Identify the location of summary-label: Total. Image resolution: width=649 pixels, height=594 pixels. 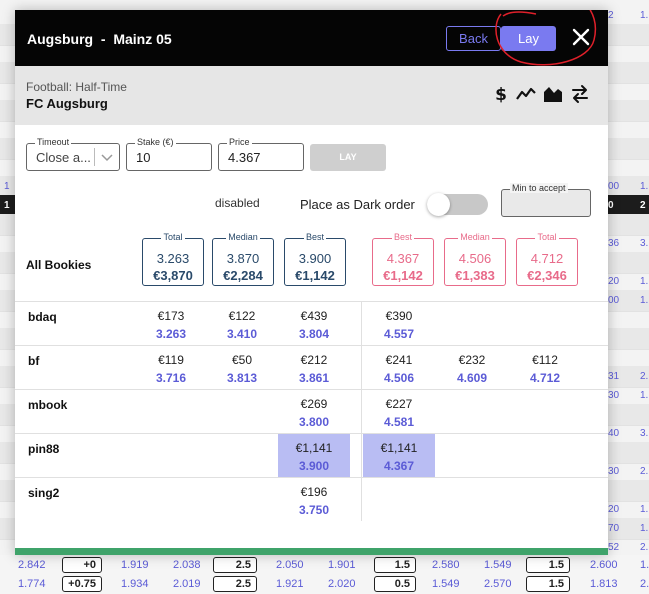
(173, 237).